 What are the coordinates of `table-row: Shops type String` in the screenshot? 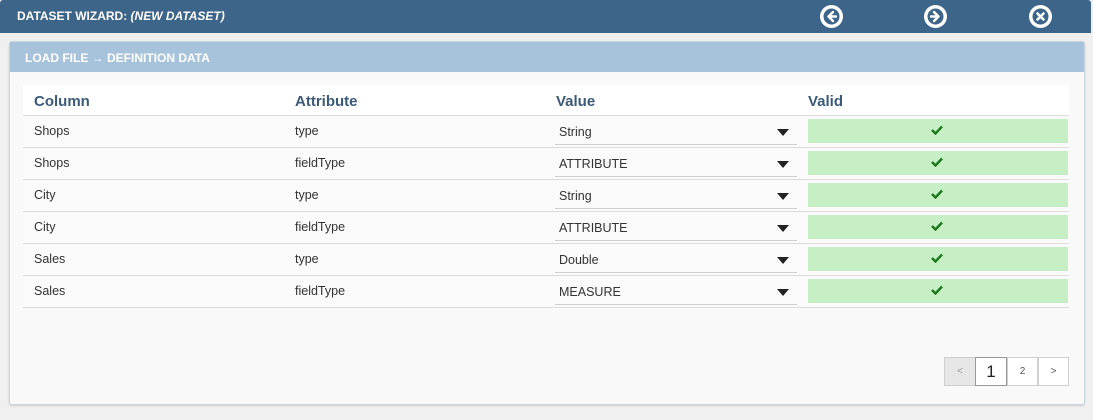 It's located at (546, 132).